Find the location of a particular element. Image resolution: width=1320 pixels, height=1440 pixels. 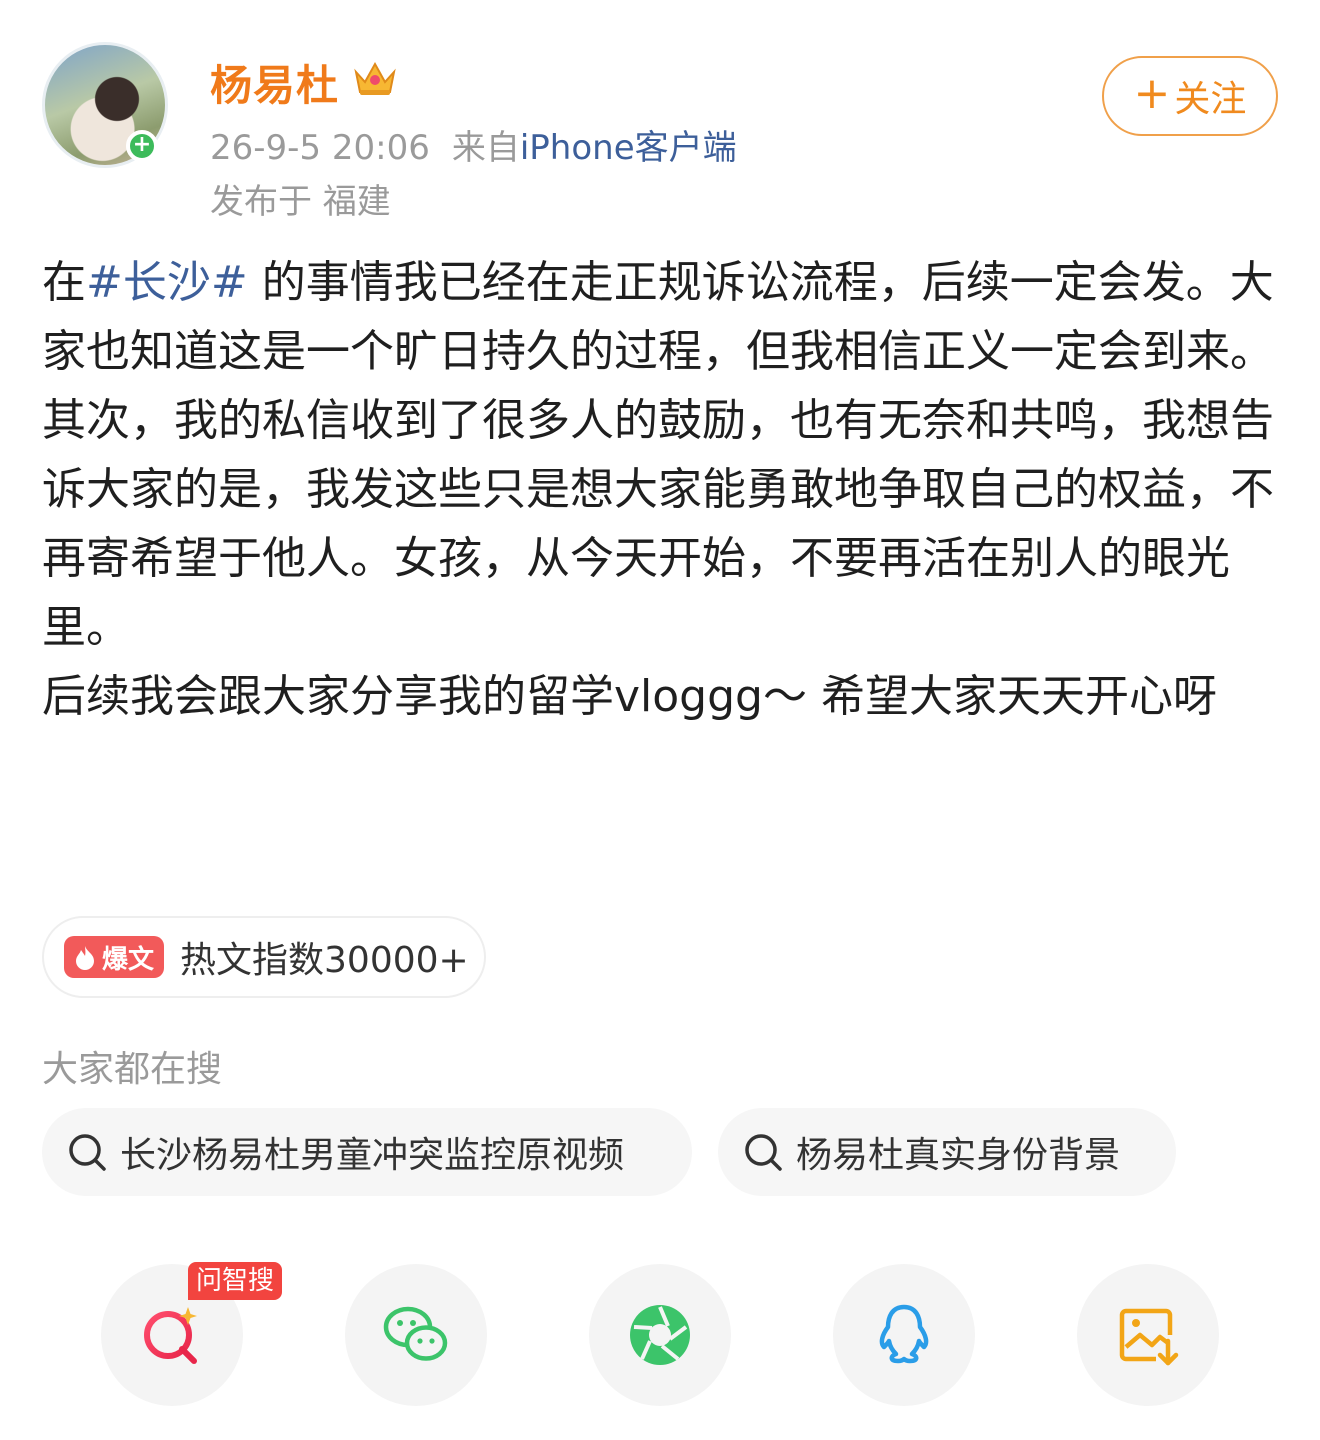

search-section-title: 大家都在搜 is located at coordinates (132, 1069).